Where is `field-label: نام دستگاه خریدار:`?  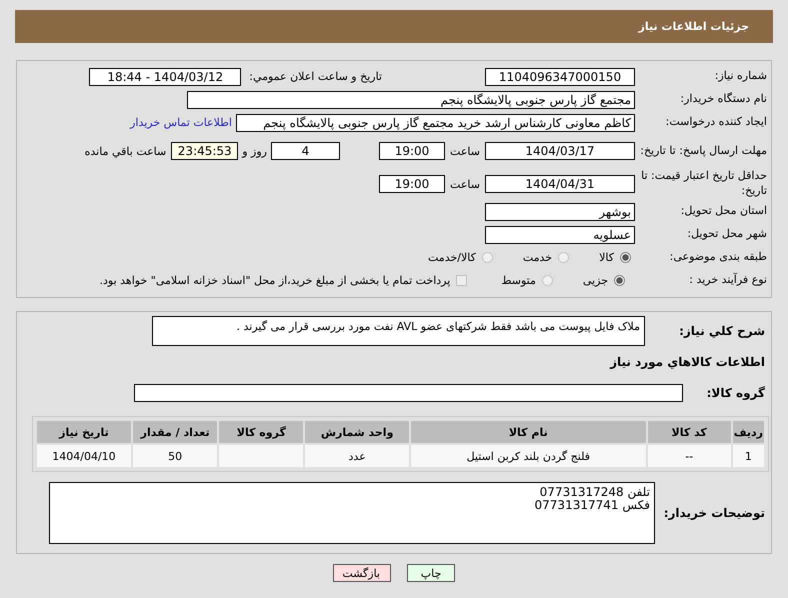
field-label: نام دستگاه خریدار: is located at coordinates (723, 99).